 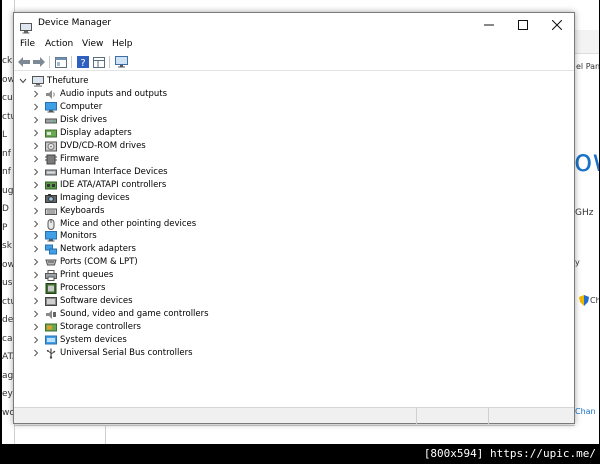 What do you see at coordinates (523, 25) in the screenshot?
I see `maximize-button` at bounding box center [523, 25].